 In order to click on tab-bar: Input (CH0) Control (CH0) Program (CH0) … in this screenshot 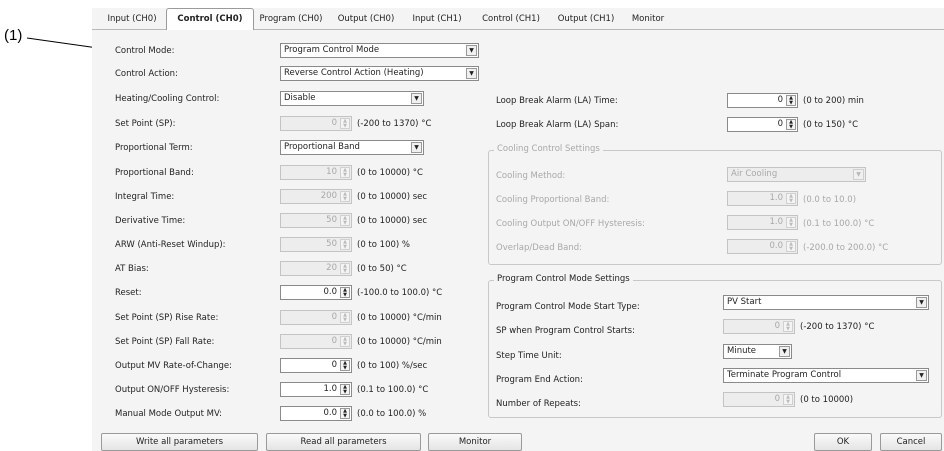, I will do `click(518, 19)`.